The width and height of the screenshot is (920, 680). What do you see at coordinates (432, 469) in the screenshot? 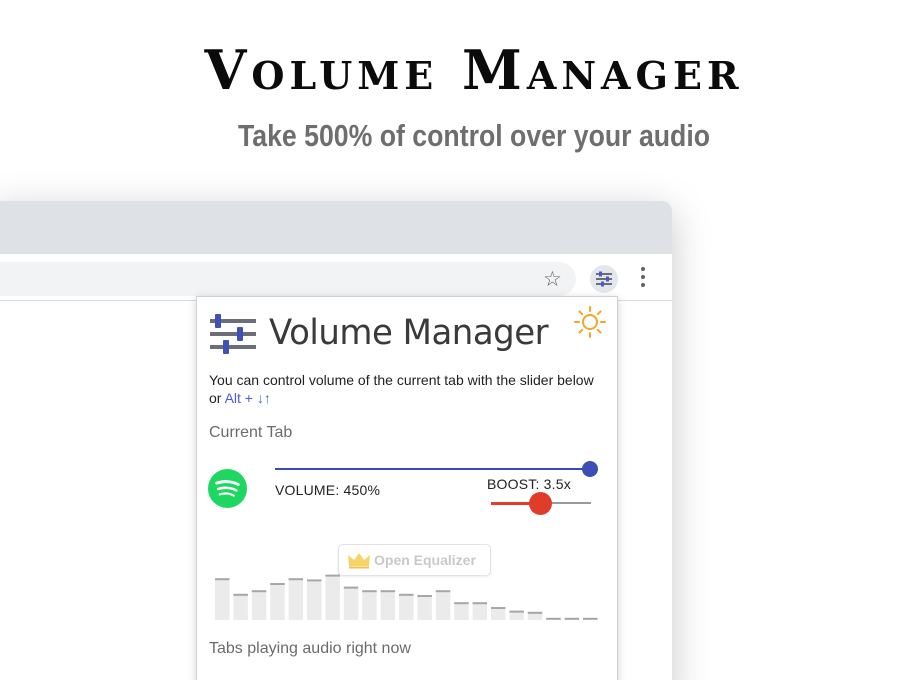
I see `volume-slider-track` at bounding box center [432, 469].